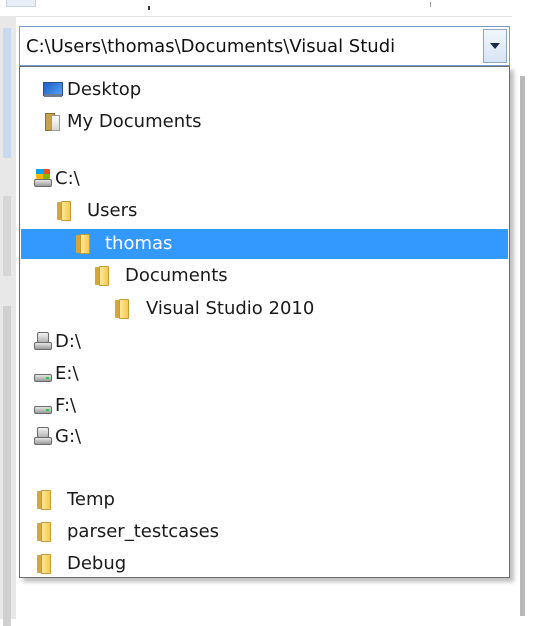 The image size is (538, 626). I want to click on list-item-label: Users, so click(112, 210).